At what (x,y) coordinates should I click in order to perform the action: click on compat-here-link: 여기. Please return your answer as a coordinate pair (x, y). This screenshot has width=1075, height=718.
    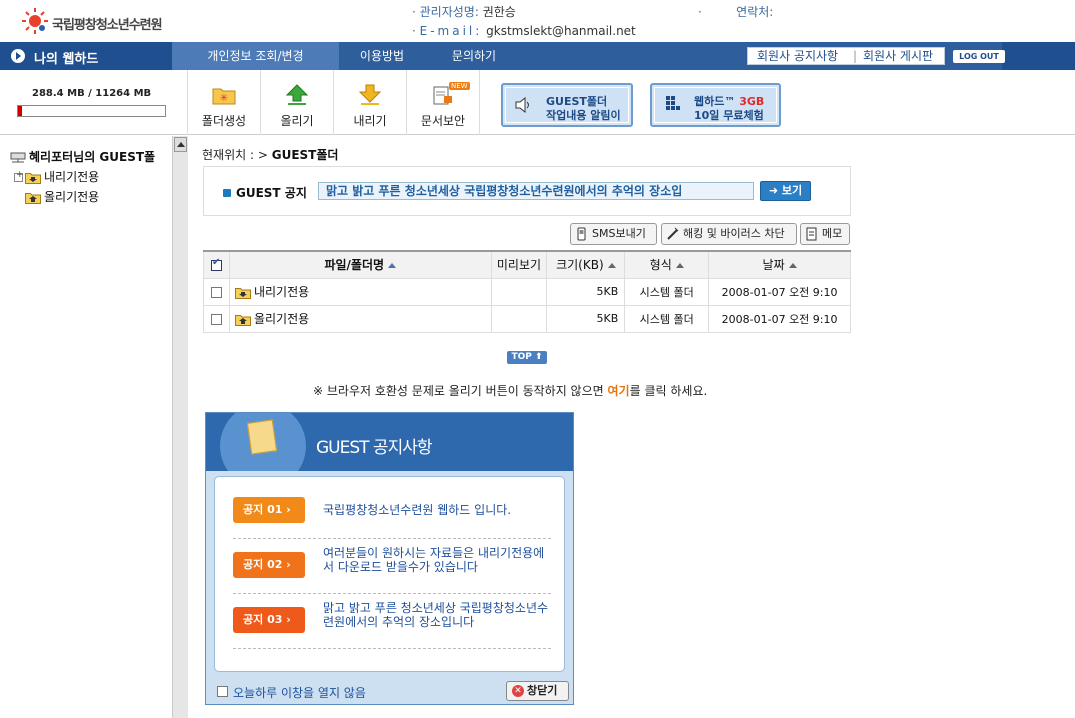
    Looking at the image, I should click on (619, 391).